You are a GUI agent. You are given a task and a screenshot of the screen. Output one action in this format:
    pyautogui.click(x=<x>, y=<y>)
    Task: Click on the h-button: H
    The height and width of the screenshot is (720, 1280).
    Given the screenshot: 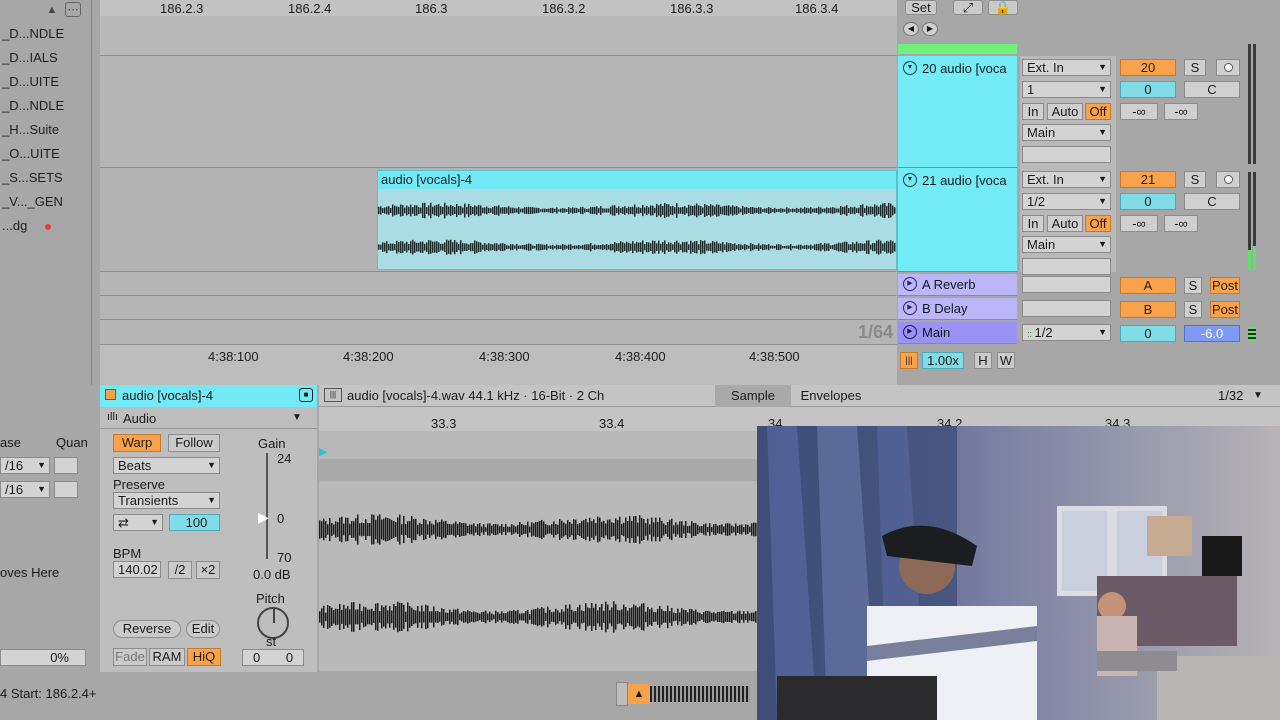 What is the action you would take?
    pyautogui.click(x=983, y=360)
    